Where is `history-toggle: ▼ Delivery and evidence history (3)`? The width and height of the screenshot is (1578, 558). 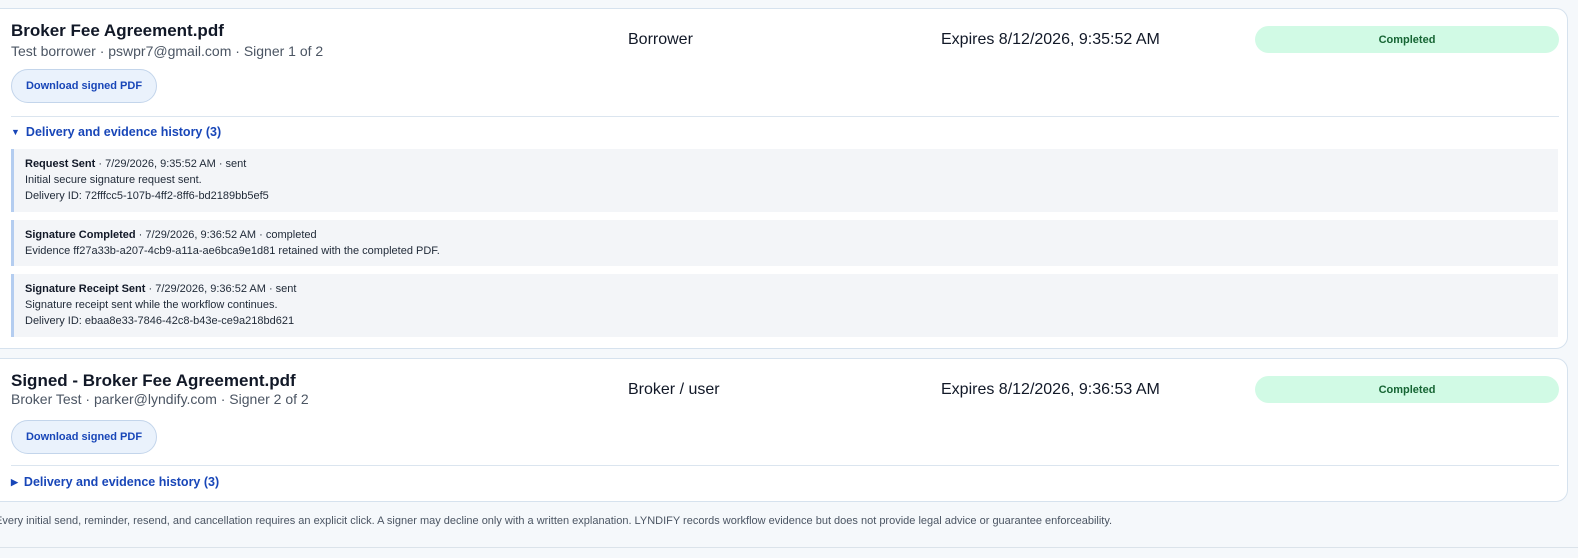 history-toggle: ▼ Delivery and evidence history (3) is located at coordinates (116, 132).